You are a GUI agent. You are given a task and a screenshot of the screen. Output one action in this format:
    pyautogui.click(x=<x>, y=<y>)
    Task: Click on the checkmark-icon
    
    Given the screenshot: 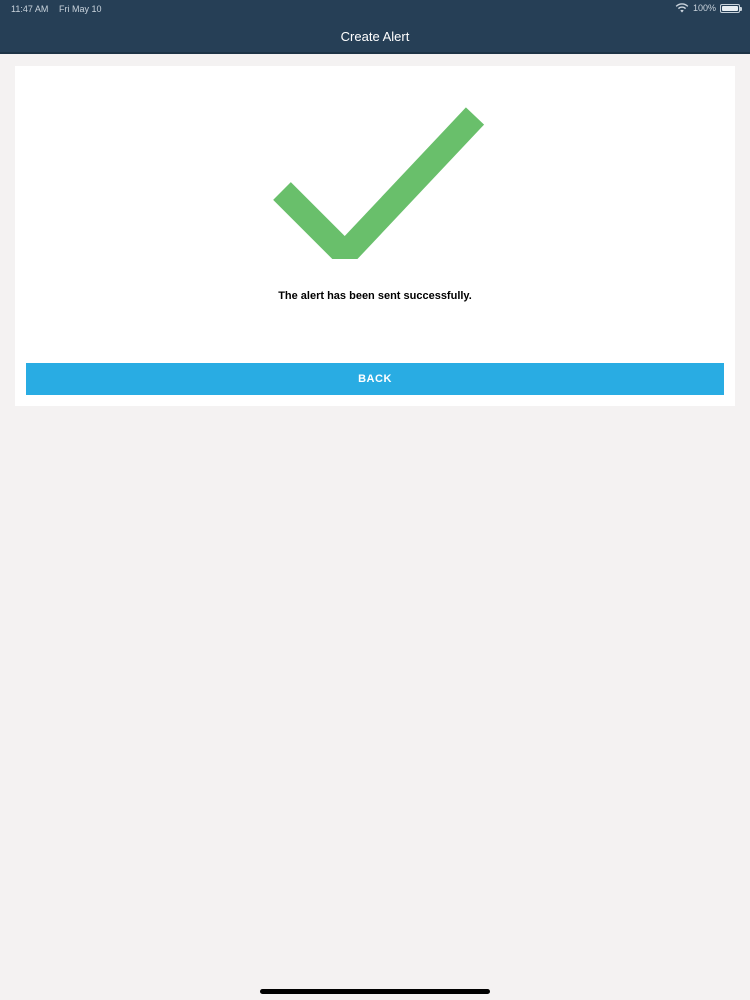 What is the action you would take?
    pyautogui.click(x=379, y=183)
    